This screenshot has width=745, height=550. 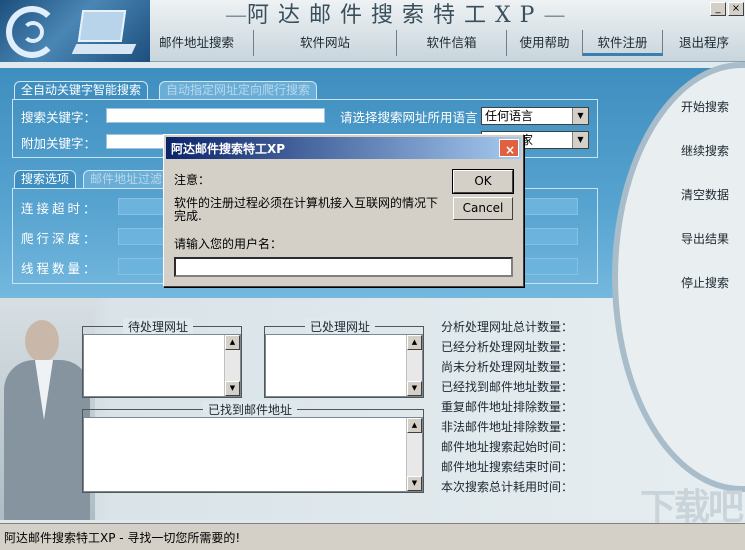 I want to click on continue-search-button: 继续搜索, so click(x=705, y=151).